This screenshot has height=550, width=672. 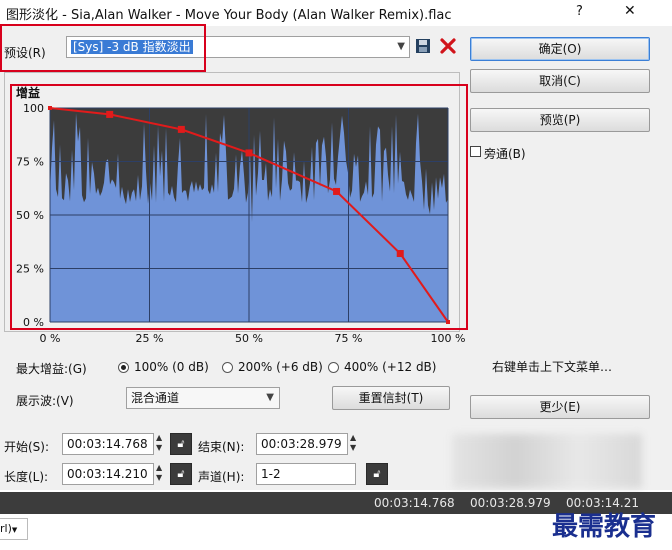 What do you see at coordinates (349, 338) in the screenshot?
I see `x-tick-label-3: 75 %` at bounding box center [349, 338].